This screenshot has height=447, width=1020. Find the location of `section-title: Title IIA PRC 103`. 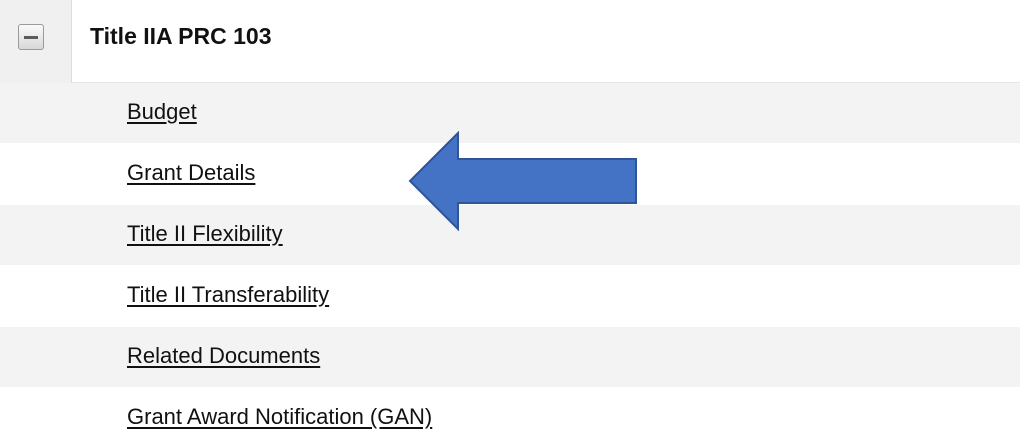

section-title: Title IIA PRC 103 is located at coordinates (181, 36).